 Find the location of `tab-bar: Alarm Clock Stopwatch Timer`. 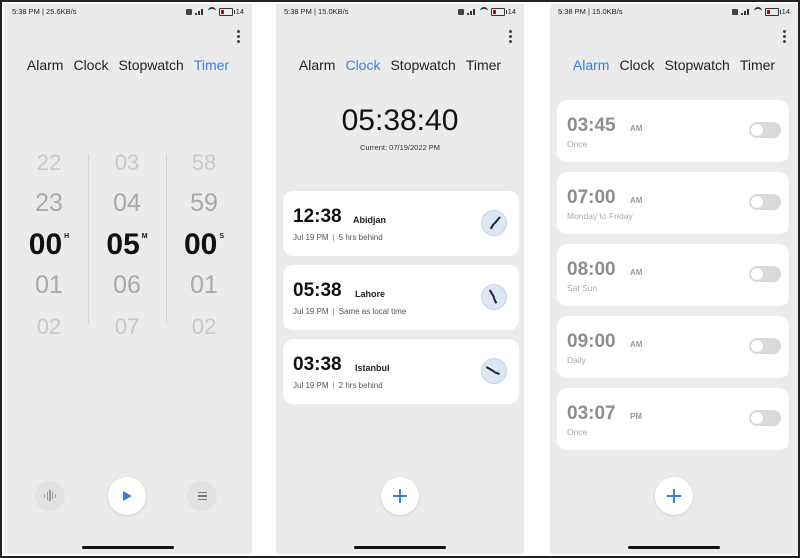

tab-bar: Alarm Clock Stopwatch Timer is located at coordinates (128, 67).